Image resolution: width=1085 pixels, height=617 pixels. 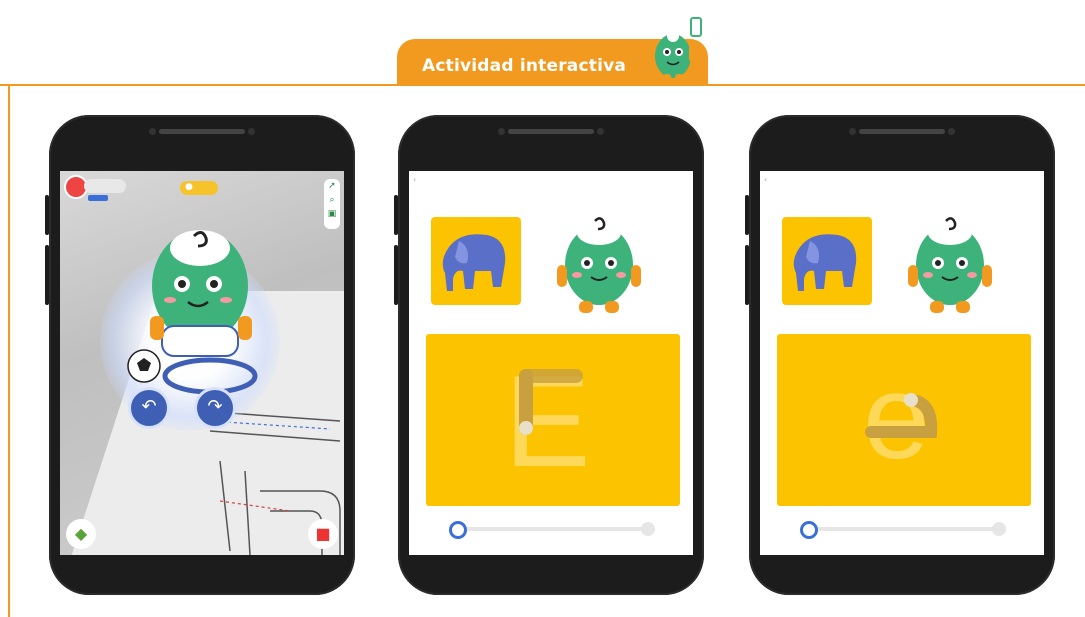 I want to click on mascot-soccer-icon, so click(x=195, y=306).